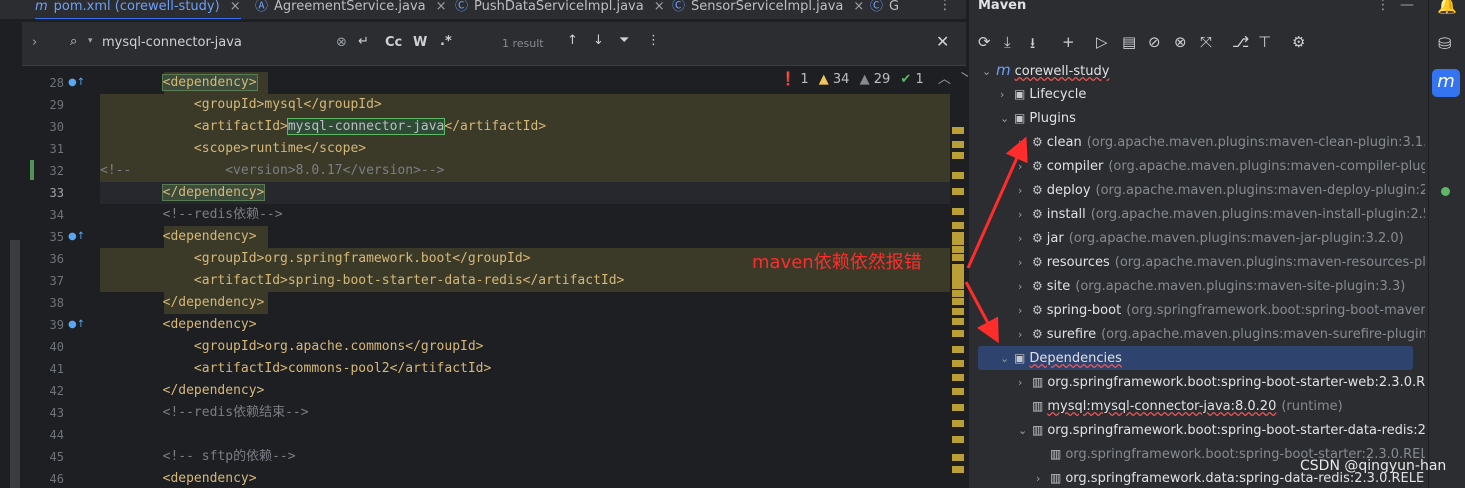 This screenshot has height=488, width=1465. Describe the element at coordinates (837, 262) in the screenshot. I see `error-annotation-text: maven依赖依然报错` at that location.